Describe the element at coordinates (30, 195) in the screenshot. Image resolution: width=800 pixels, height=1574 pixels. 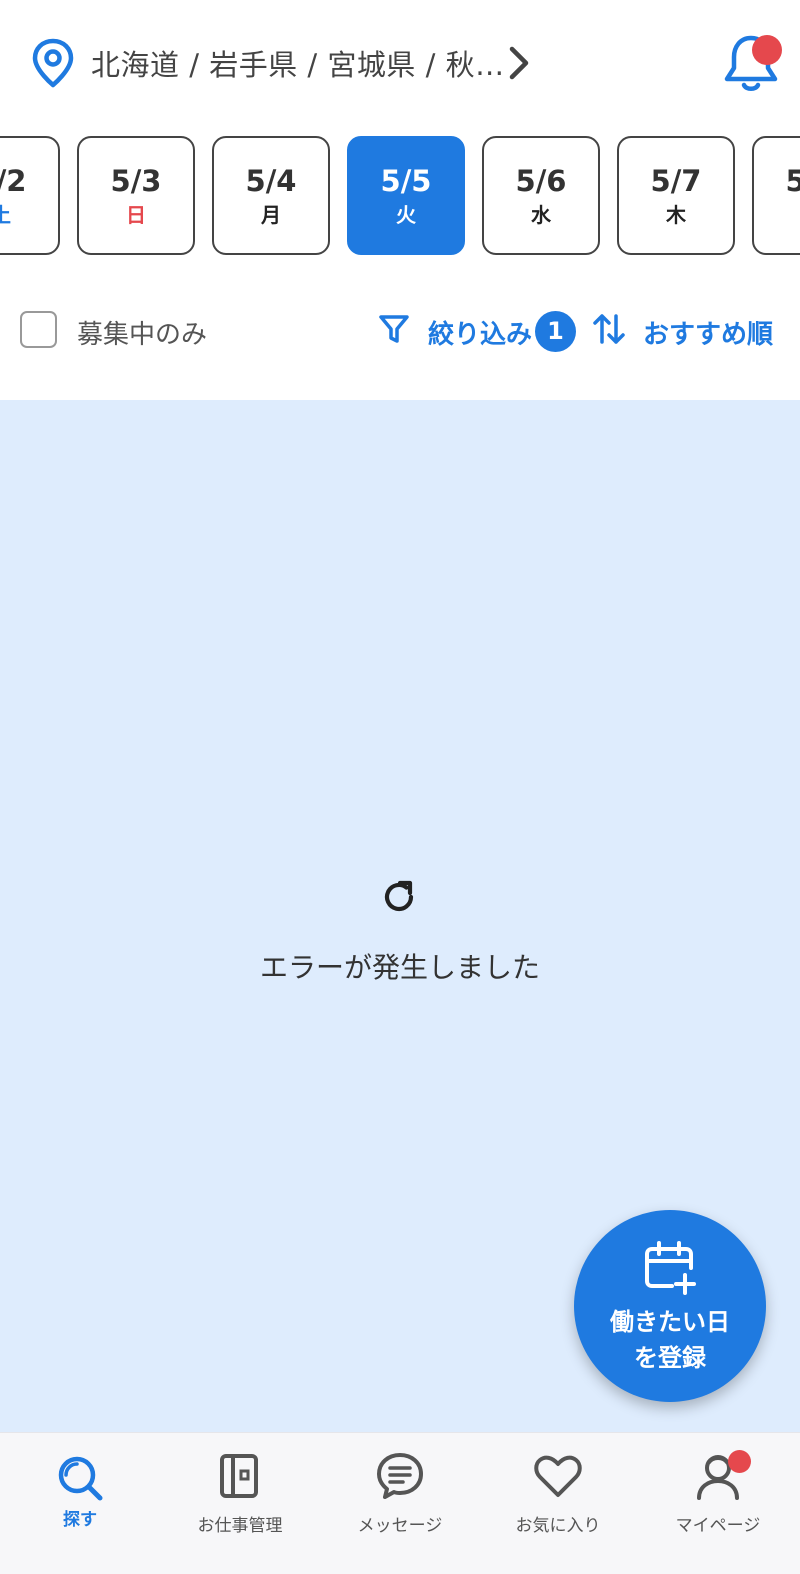
I see `date-card: 5/2 土` at that location.